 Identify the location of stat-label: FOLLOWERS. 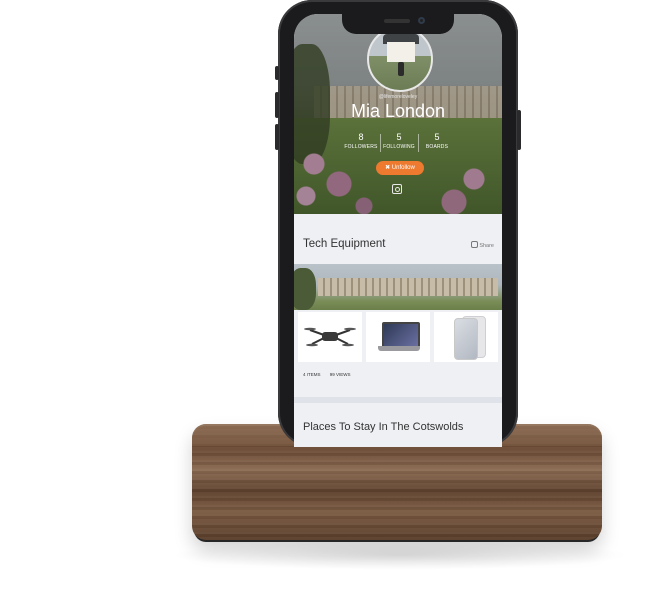
(361, 147).